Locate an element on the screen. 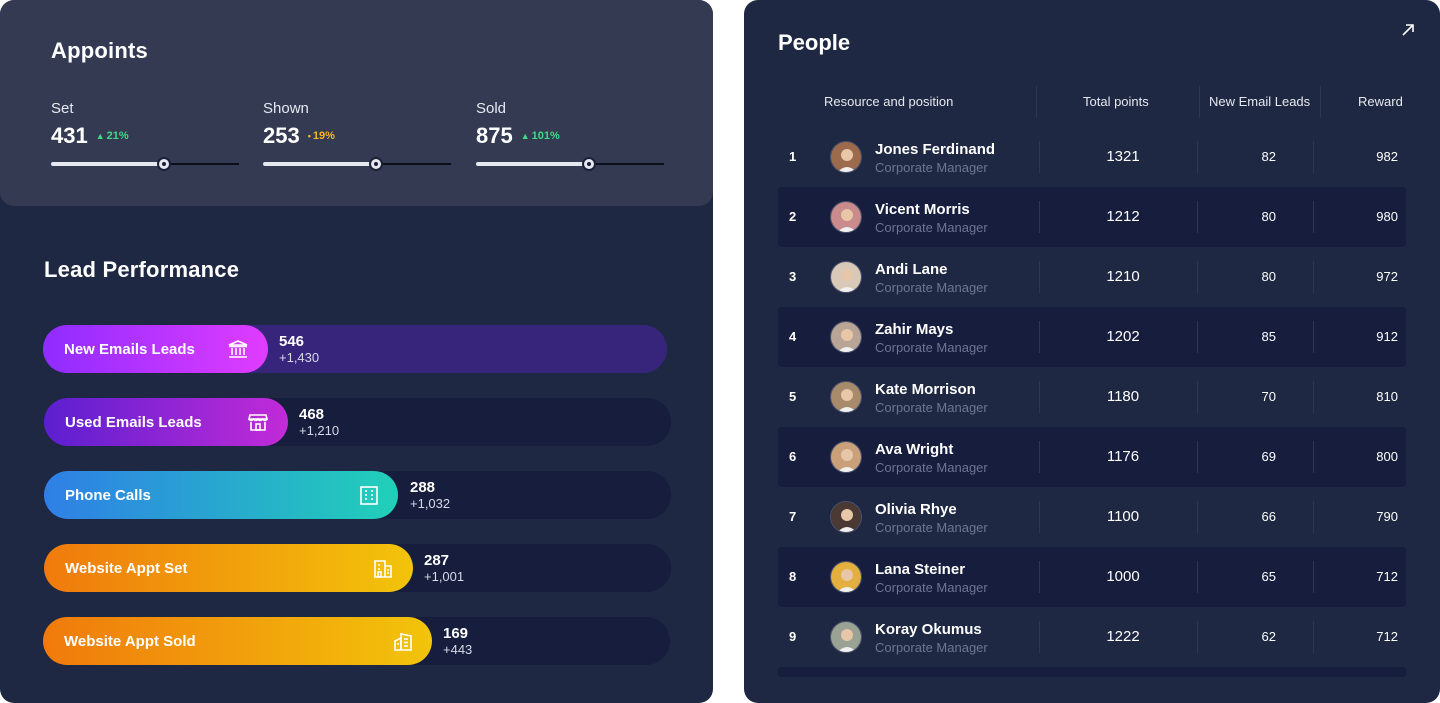  row-rank: 9 is located at coordinates (793, 636).